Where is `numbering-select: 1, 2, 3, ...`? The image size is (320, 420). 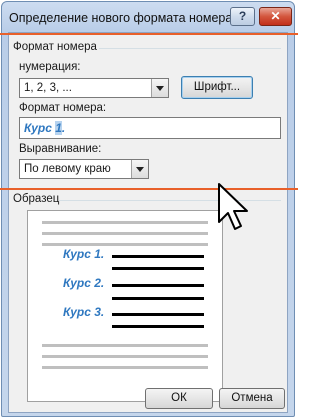 numbering-select: 1, 2, 3, ... is located at coordinates (94, 88).